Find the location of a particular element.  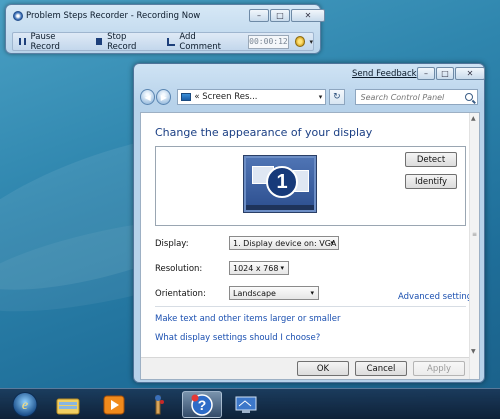

psr-app-icon is located at coordinates (18, 16).